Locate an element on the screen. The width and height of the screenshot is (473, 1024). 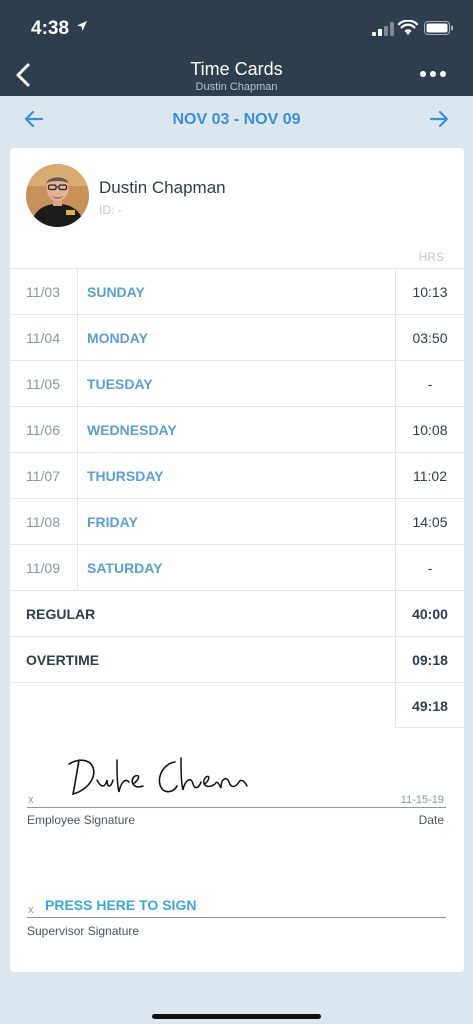
more-dots-icon is located at coordinates (433, 74).